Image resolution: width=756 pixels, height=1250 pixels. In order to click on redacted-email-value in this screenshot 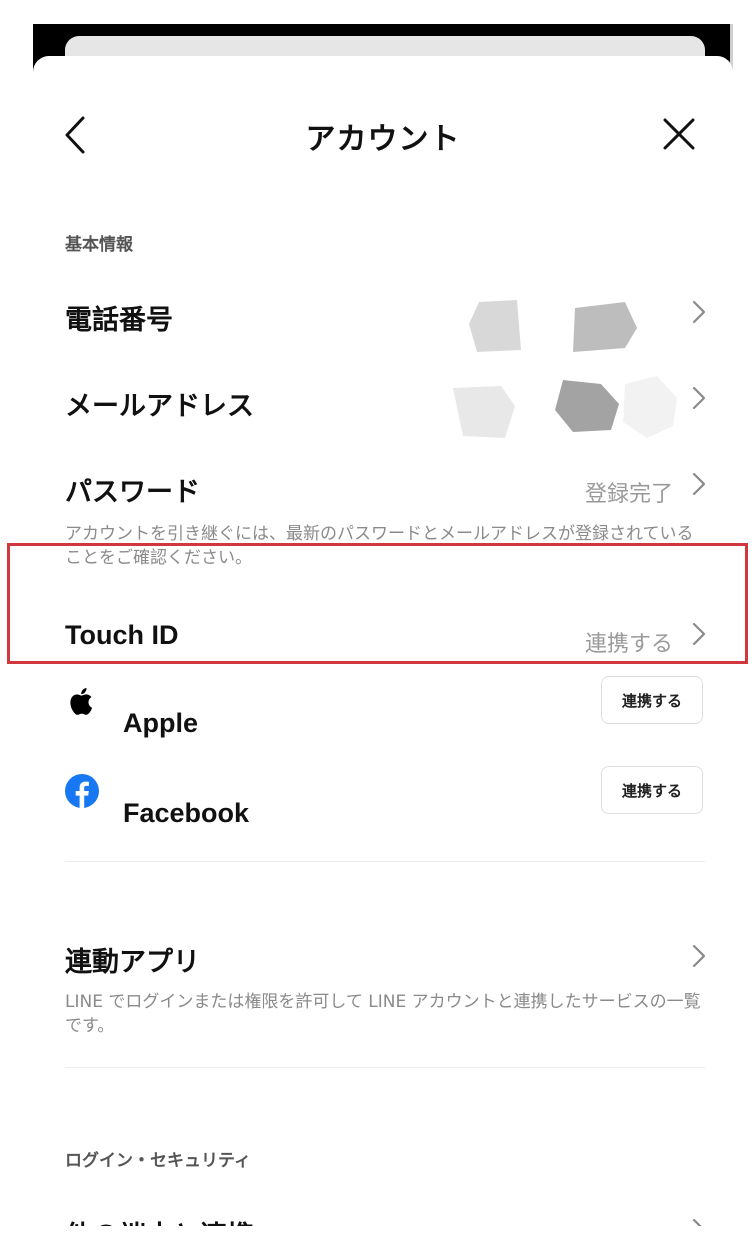, I will do `click(565, 407)`.